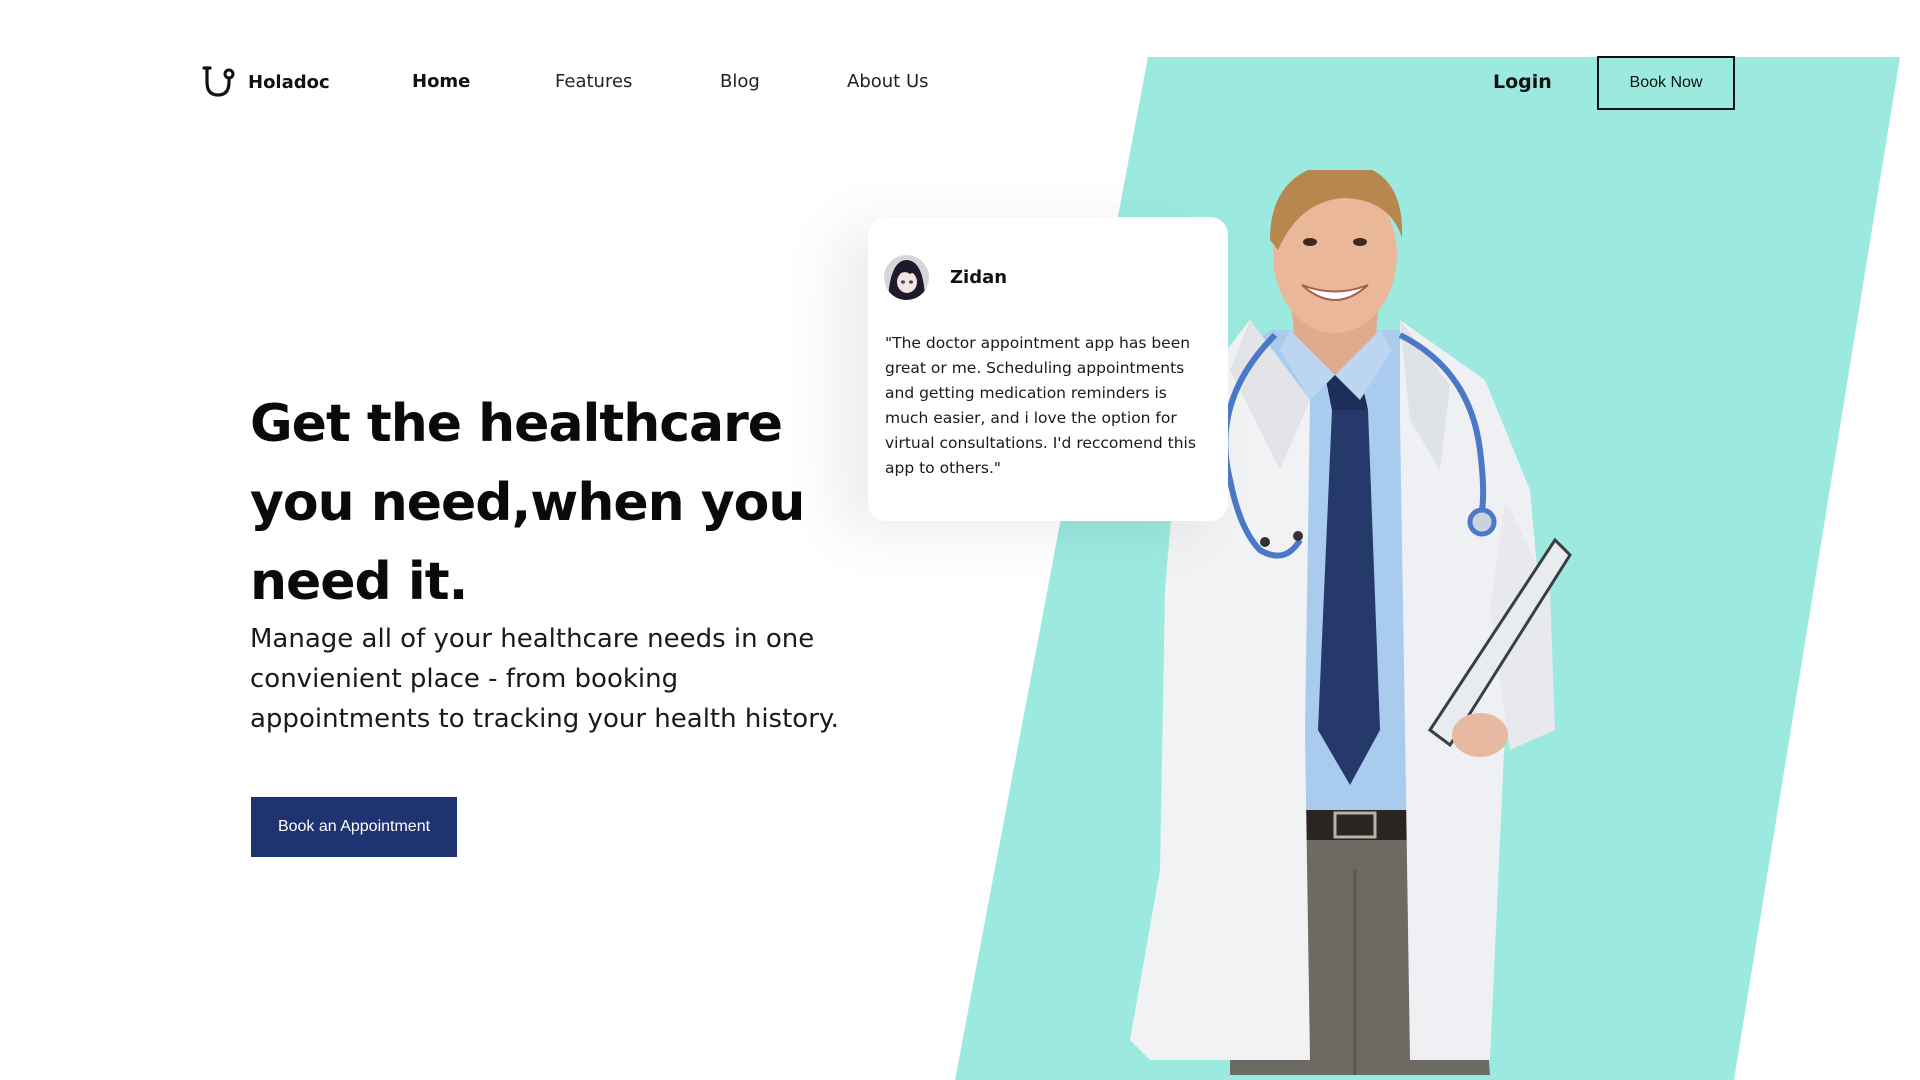 This screenshot has height=1080, width=1920. What do you see at coordinates (1666, 83) in the screenshot?
I see `book-now-button: Book Now` at bounding box center [1666, 83].